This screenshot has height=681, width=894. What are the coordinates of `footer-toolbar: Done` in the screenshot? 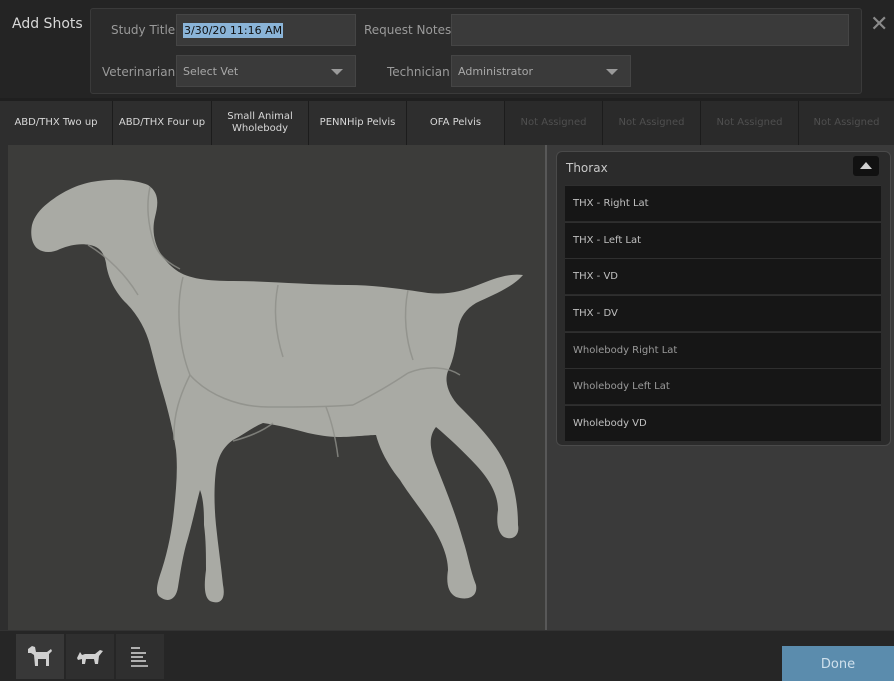 It's located at (447, 655).